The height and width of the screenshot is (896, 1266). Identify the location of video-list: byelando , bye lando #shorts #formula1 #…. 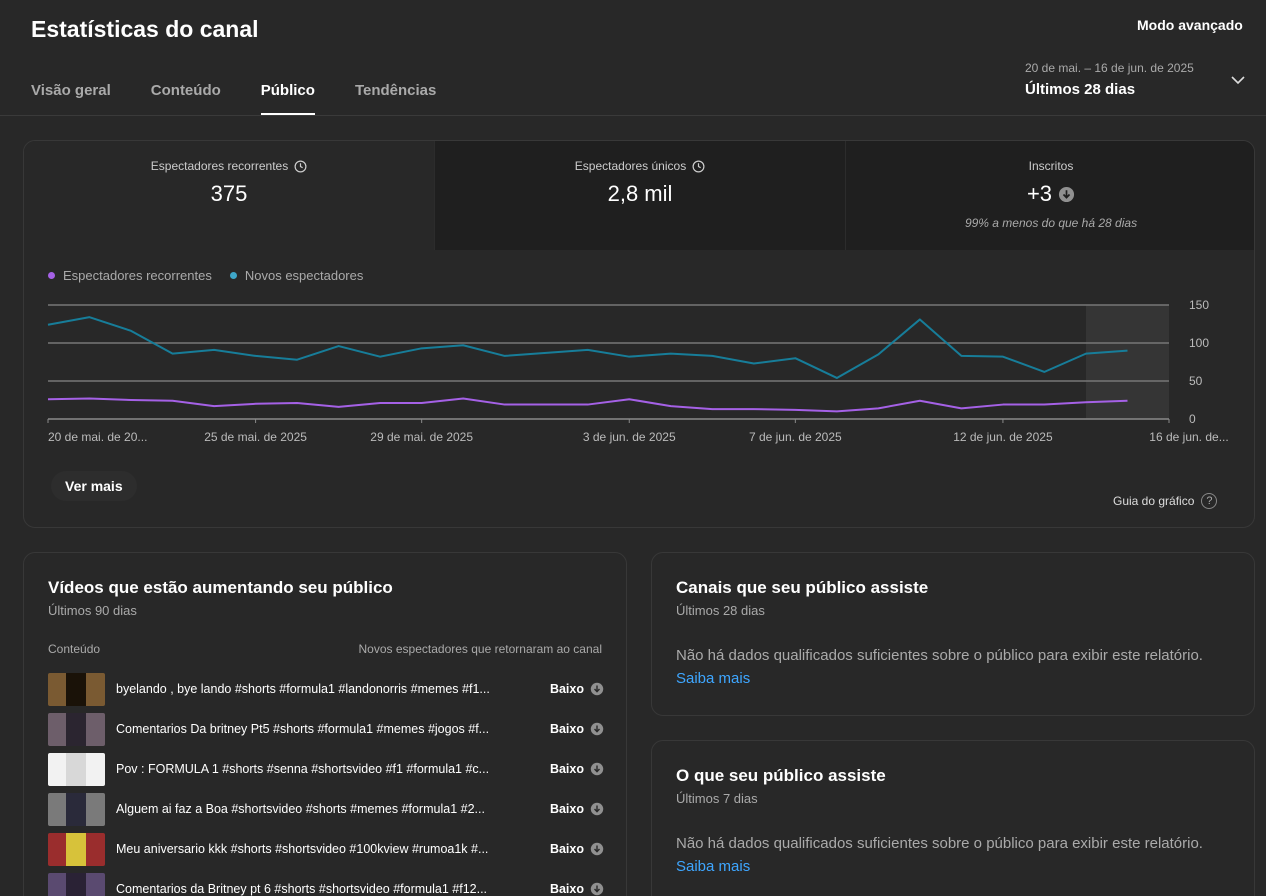
(326, 782).